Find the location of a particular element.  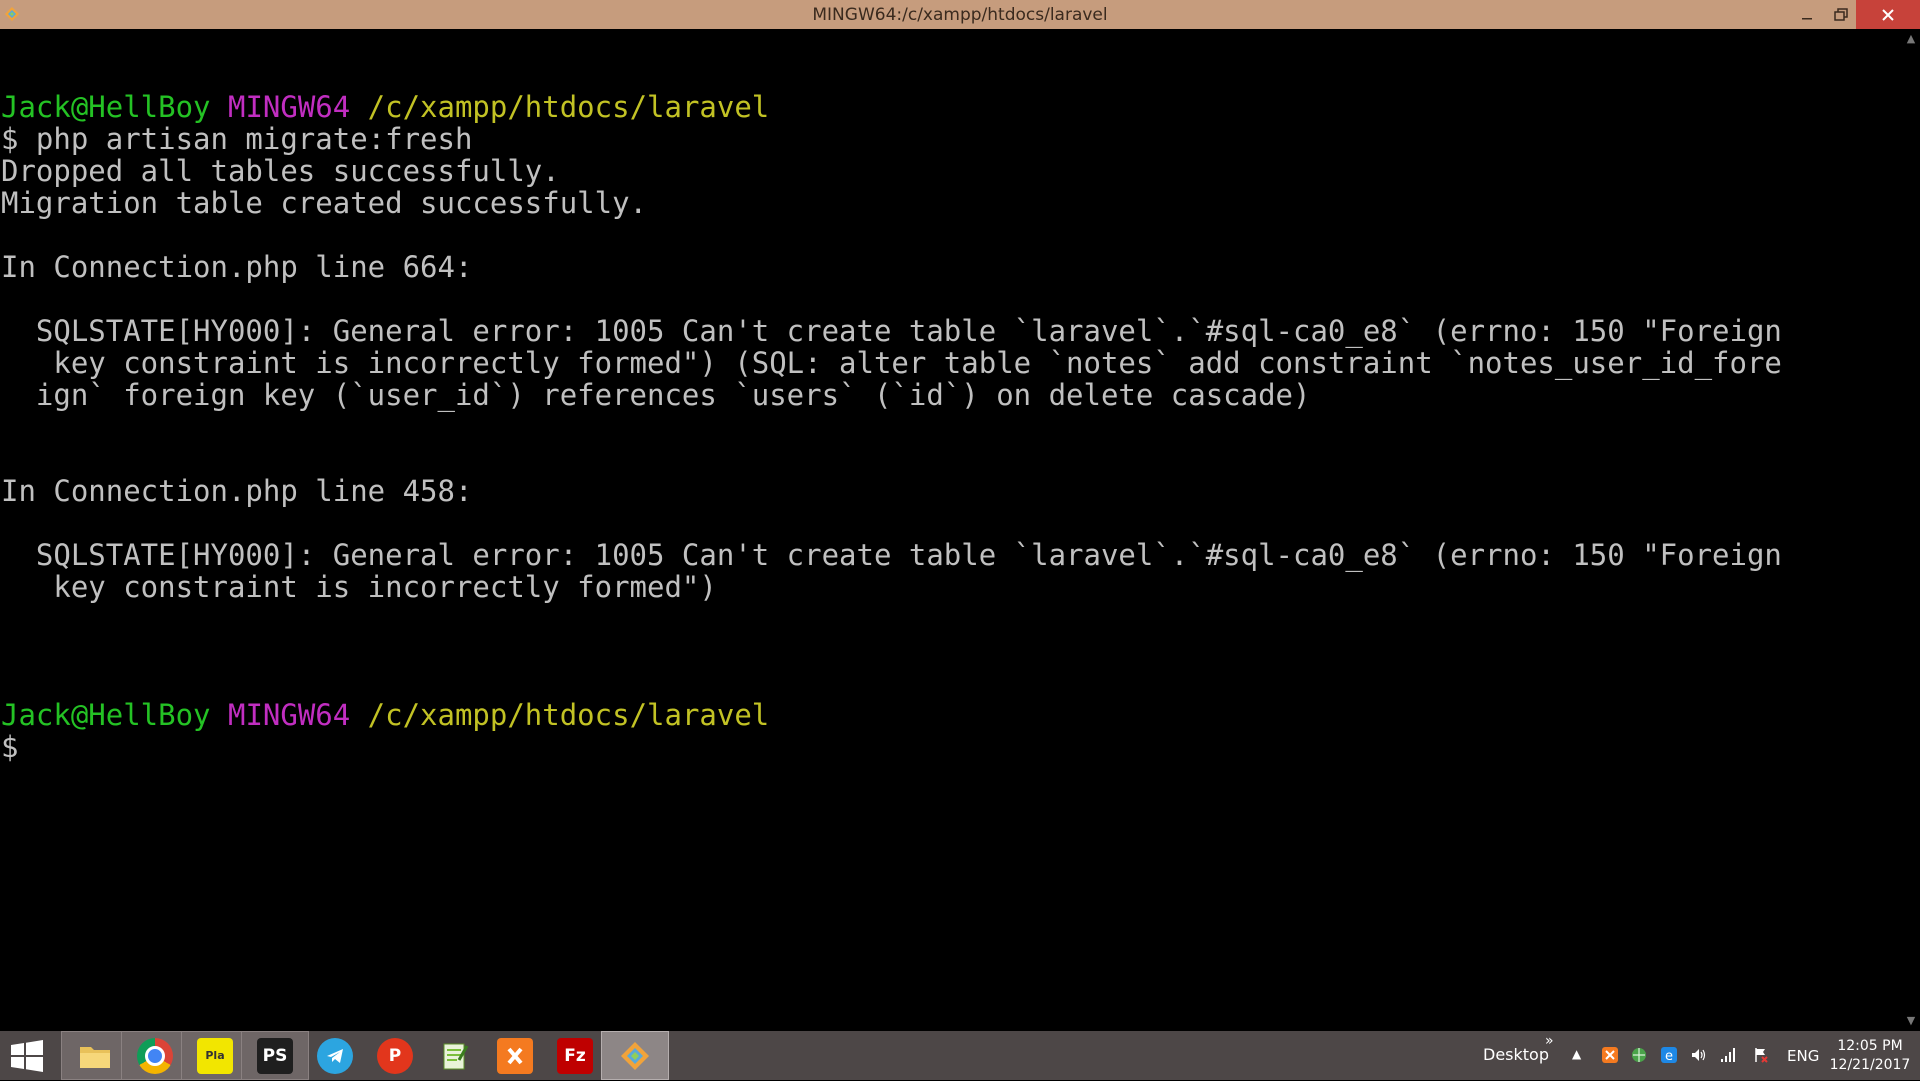

telegram-icon is located at coordinates (335, 1055).